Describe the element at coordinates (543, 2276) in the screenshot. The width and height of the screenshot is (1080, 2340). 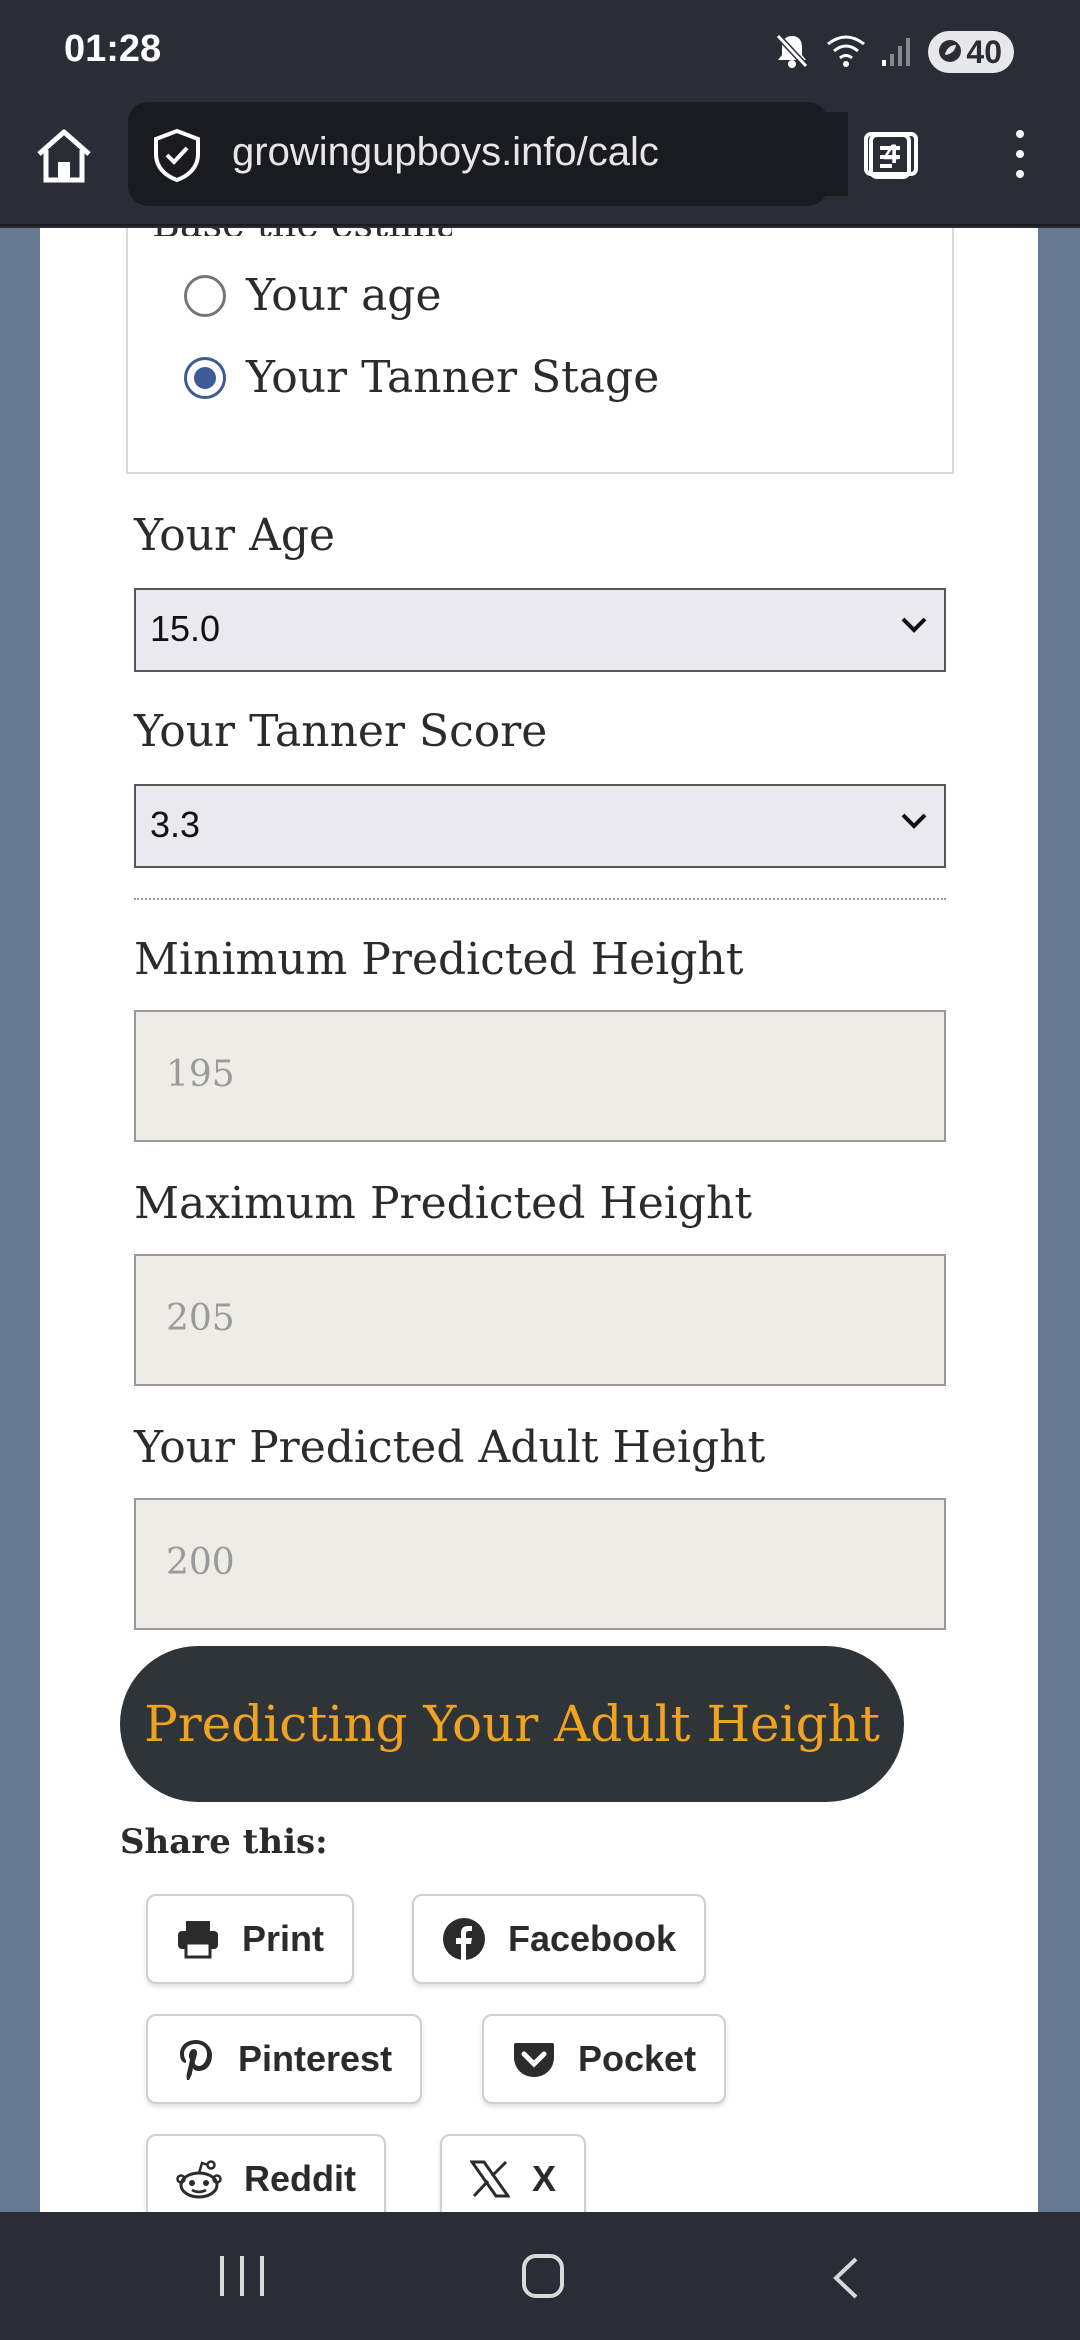
I see `home-nav-icon` at that location.